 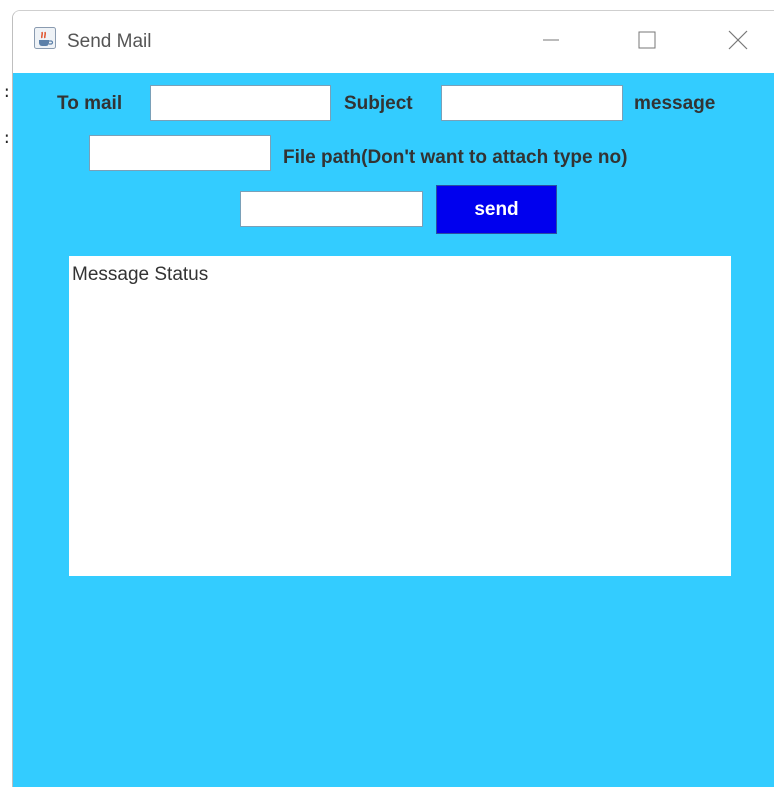 I want to click on message-input, so click(x=180, y=153).